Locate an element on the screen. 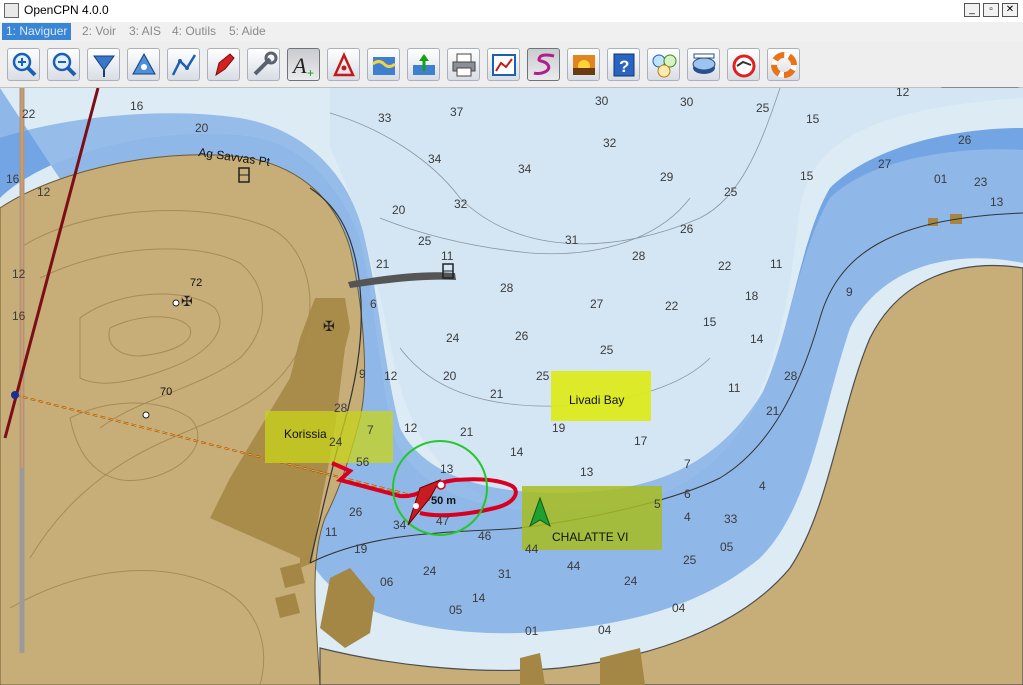 This screenshot has height=685, width=1023. route-manager-icon is located at coordinates (504, 65).